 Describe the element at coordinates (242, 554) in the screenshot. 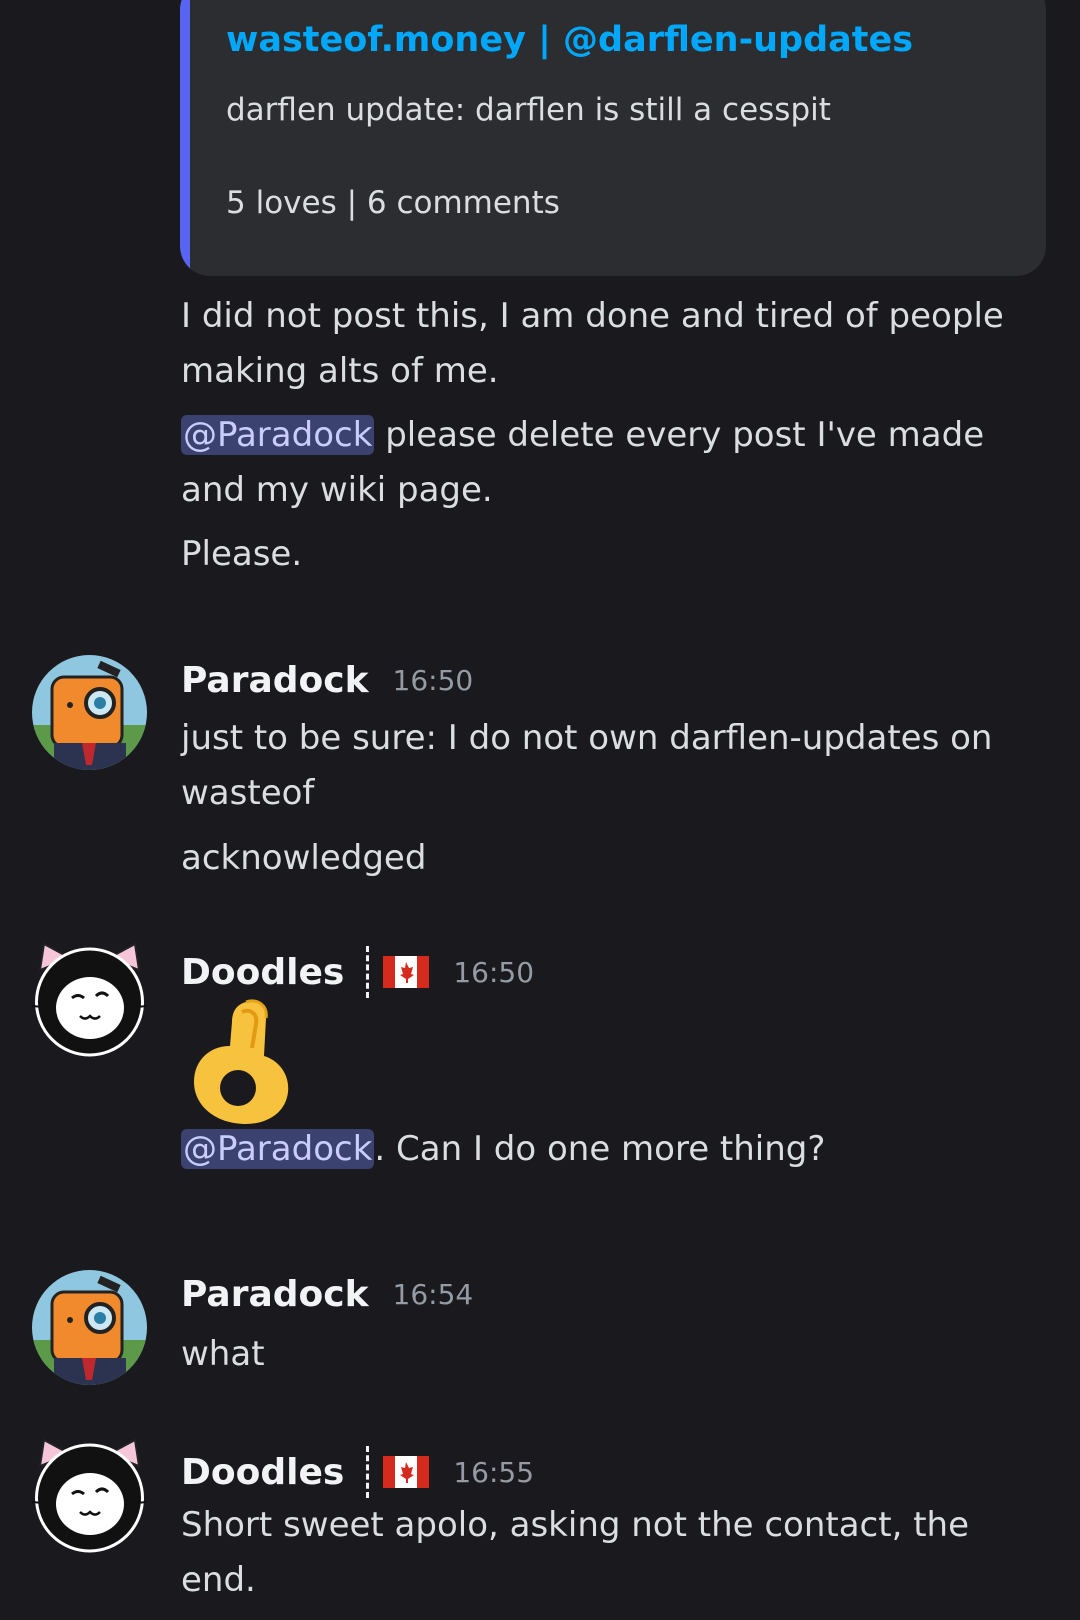

I see `message-text: Please.` at that location.